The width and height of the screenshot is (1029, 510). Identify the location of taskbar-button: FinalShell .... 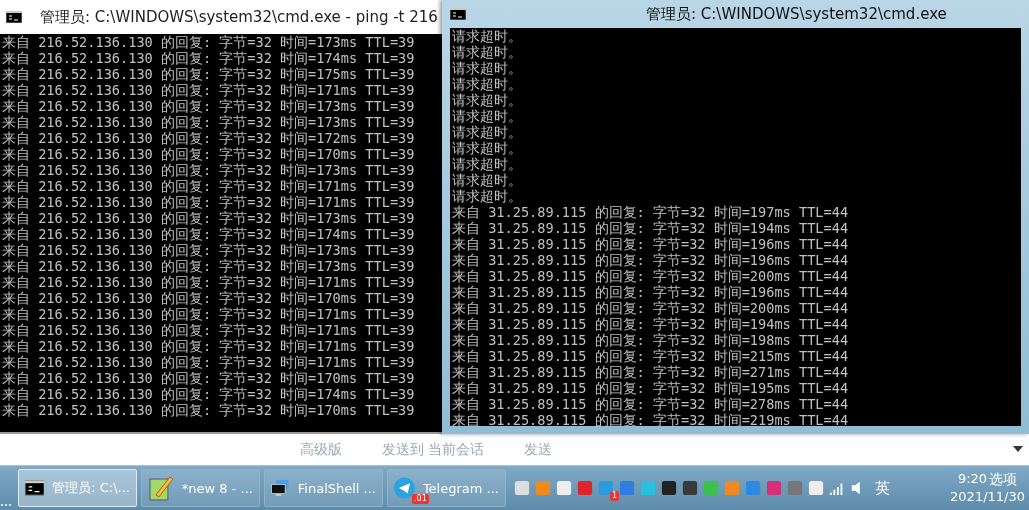
(323, 488).